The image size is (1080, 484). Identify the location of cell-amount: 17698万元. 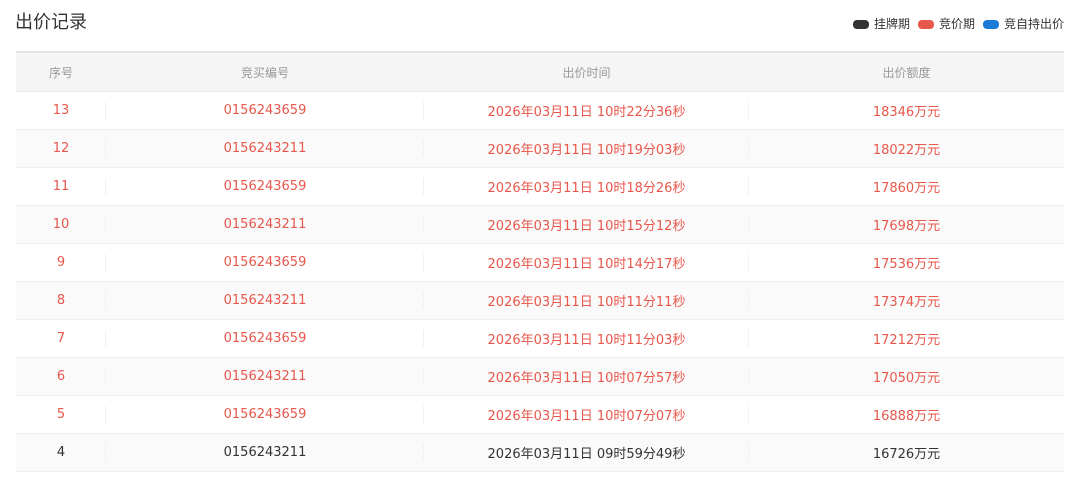
(906, 224).